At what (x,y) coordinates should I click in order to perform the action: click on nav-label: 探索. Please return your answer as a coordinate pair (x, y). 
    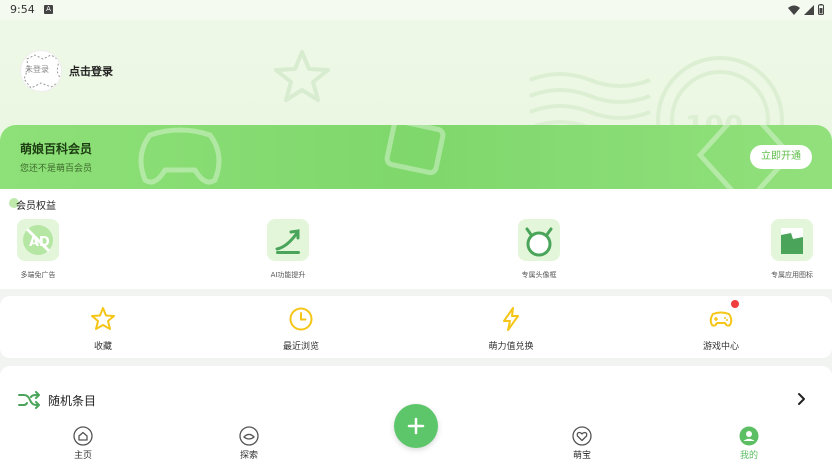
    Looking at the image, I should click on (248, 456).